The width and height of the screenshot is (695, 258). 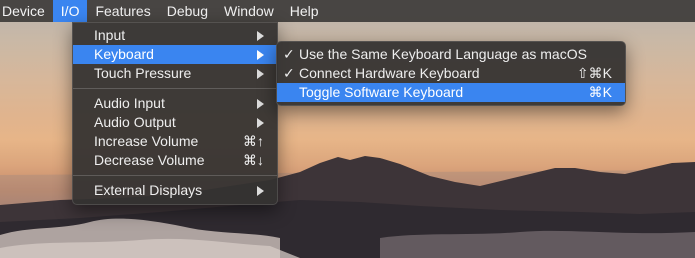 What do you see at coordinates (347, 11) in the screenshot?
I see `menu-bar: Device I/O Features Debug Window Help` at bounding box center [347, 11].